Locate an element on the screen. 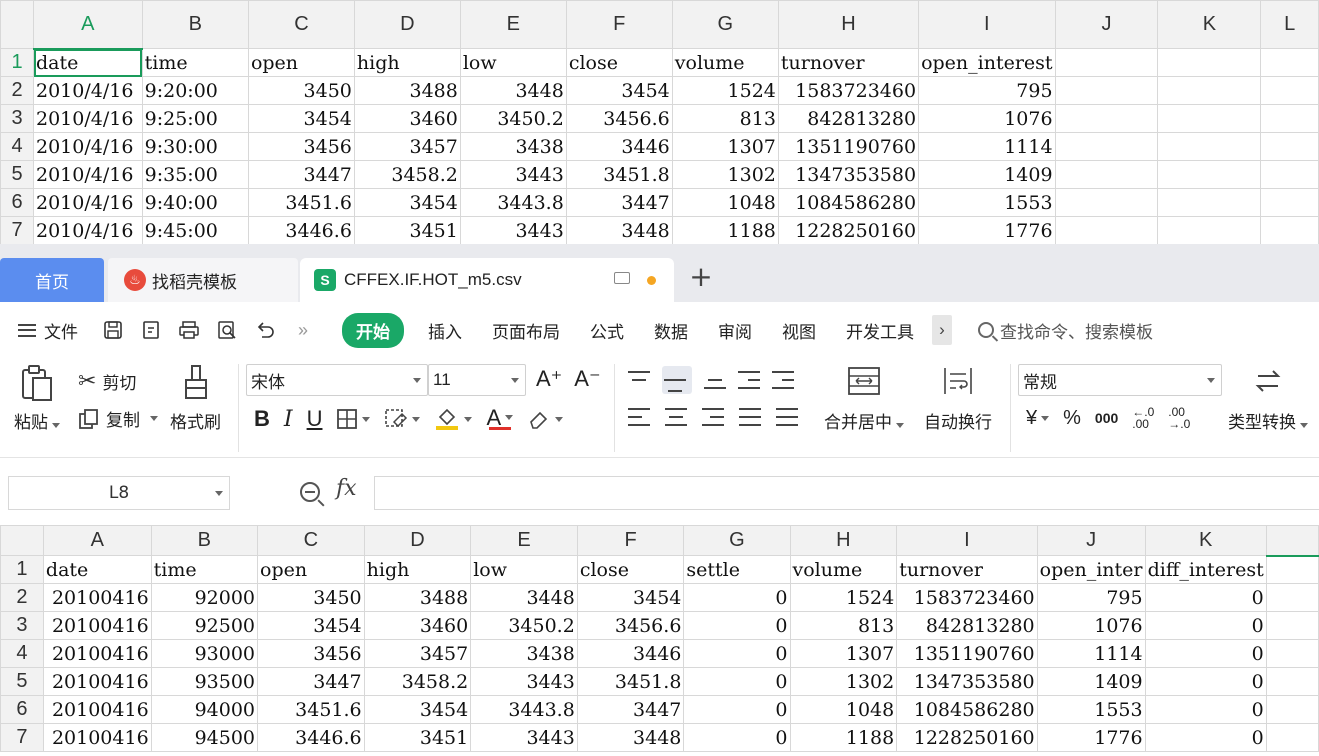  cell: 93500 is located at coordinates (204, 681).